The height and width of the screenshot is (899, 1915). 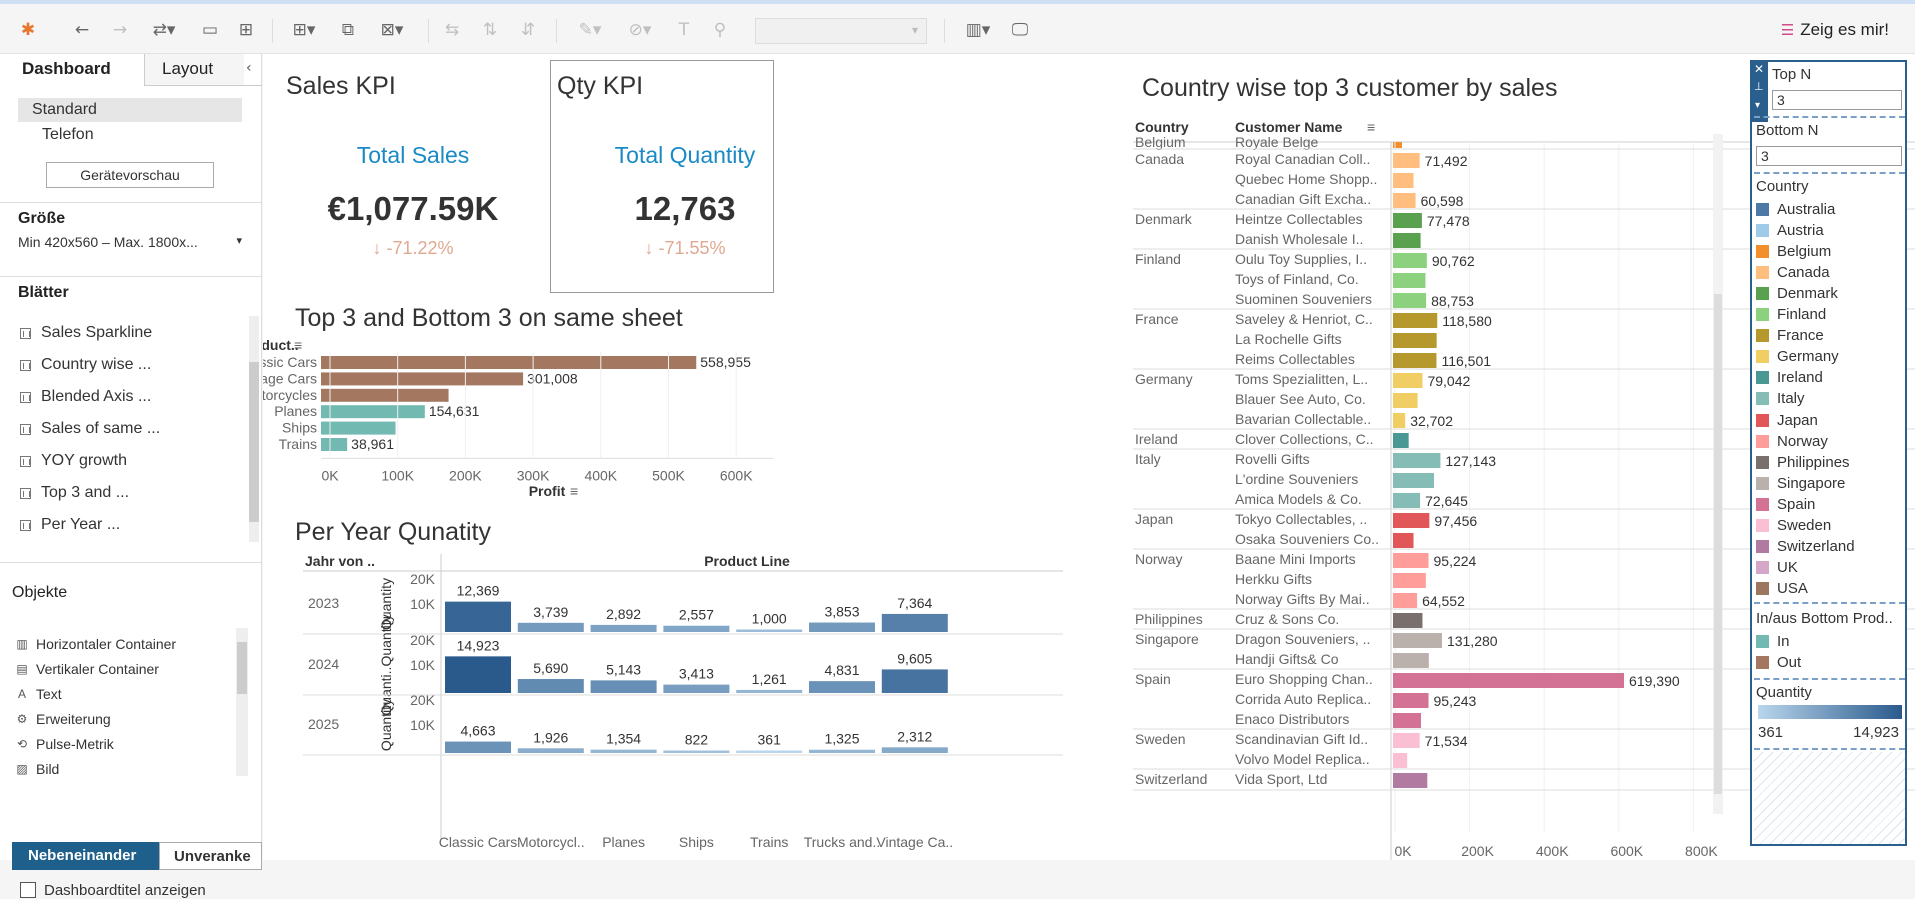 What do you see at coordinates (254, 429) in the screenshot?
I see `sheets-scrollbar` at bounding box center [254, 429].